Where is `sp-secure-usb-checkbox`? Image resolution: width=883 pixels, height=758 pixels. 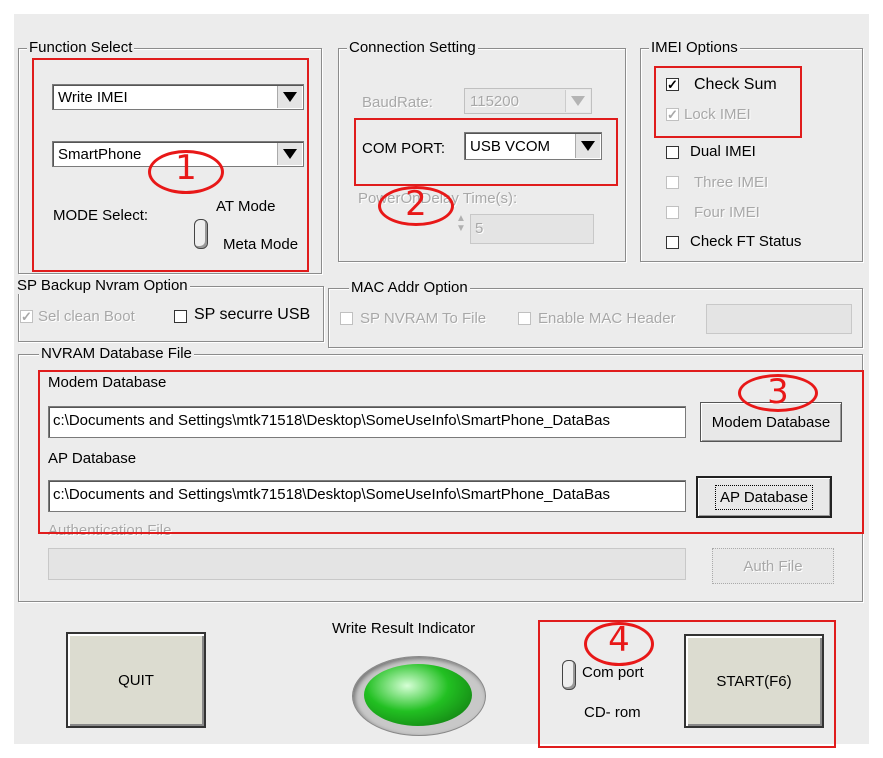 sp-secure-usb-checkbox is located at coordinates (180, 316).